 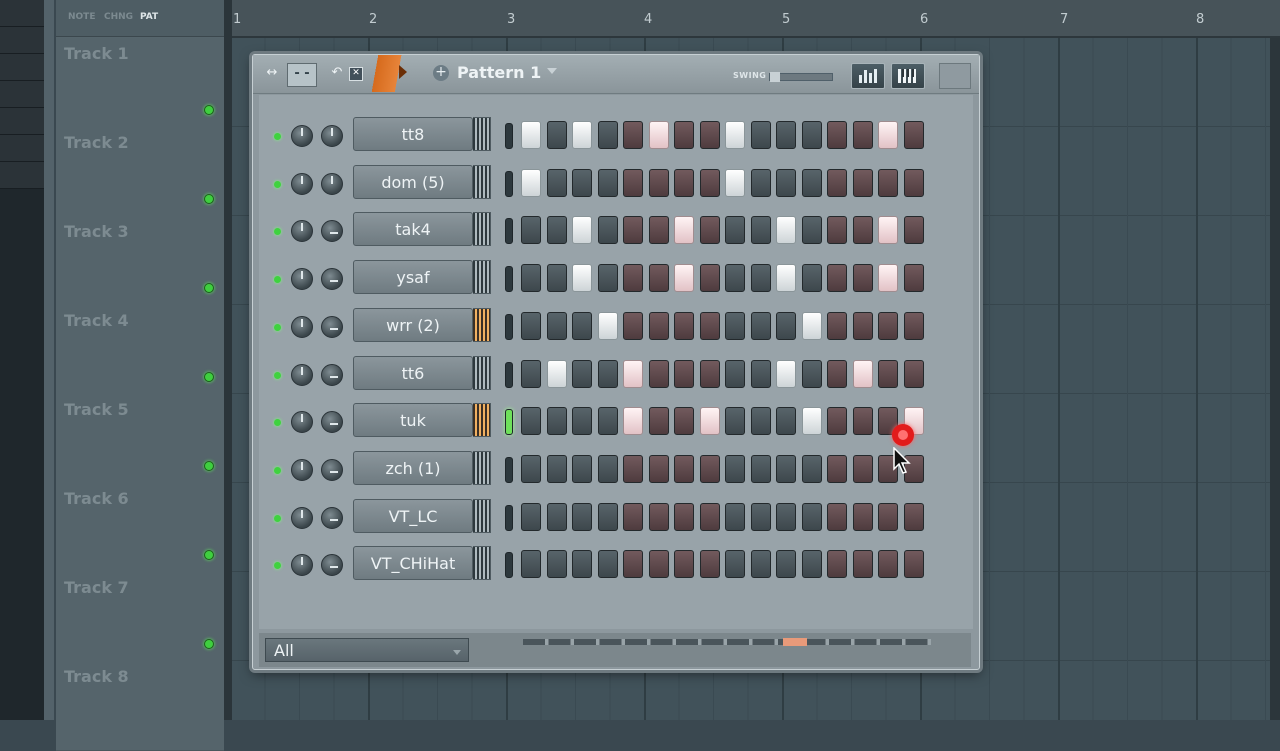 What do you see at coordinates (756, 19) in the screenshot?
I see `playlist-timeline: 1 2 3 4 5 6 7 8` at bounding box center [756, 19].